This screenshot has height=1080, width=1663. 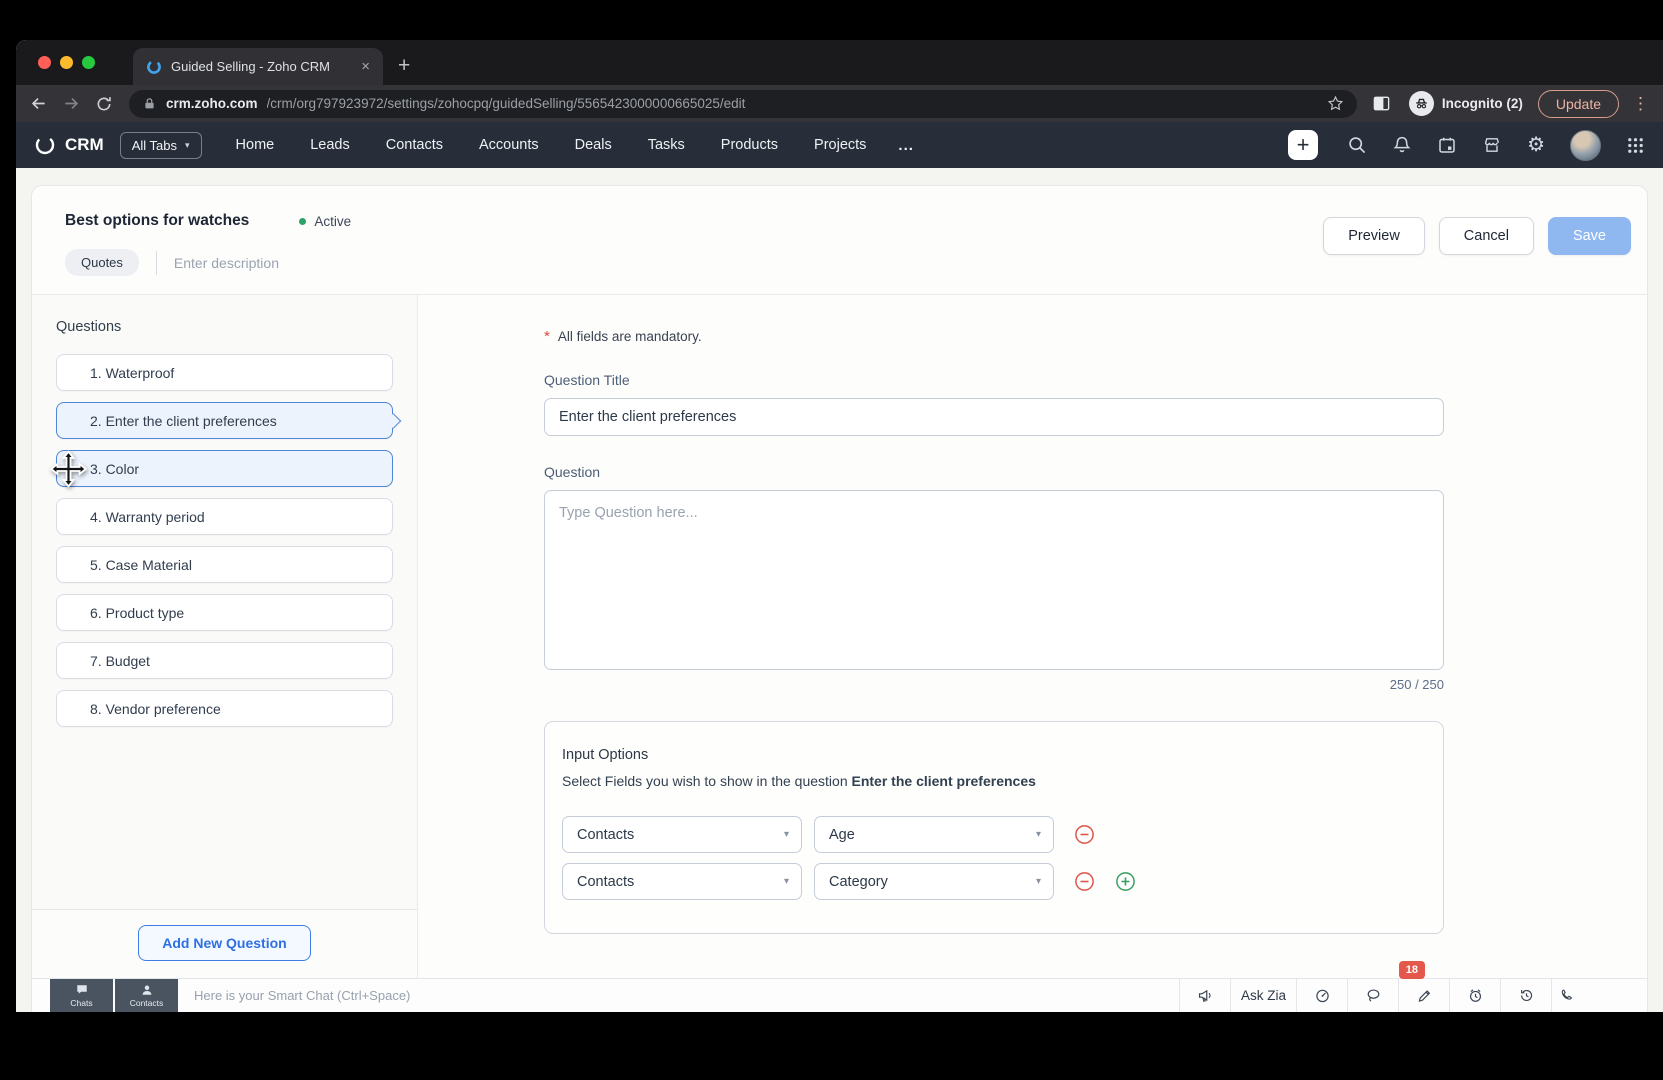 What do you see at coordinates (302, 995) in the screenshot?
I see `smart-chat-input: Here is your Smart Chat (Ctrl+Space)` at bounding box center [302, 995].